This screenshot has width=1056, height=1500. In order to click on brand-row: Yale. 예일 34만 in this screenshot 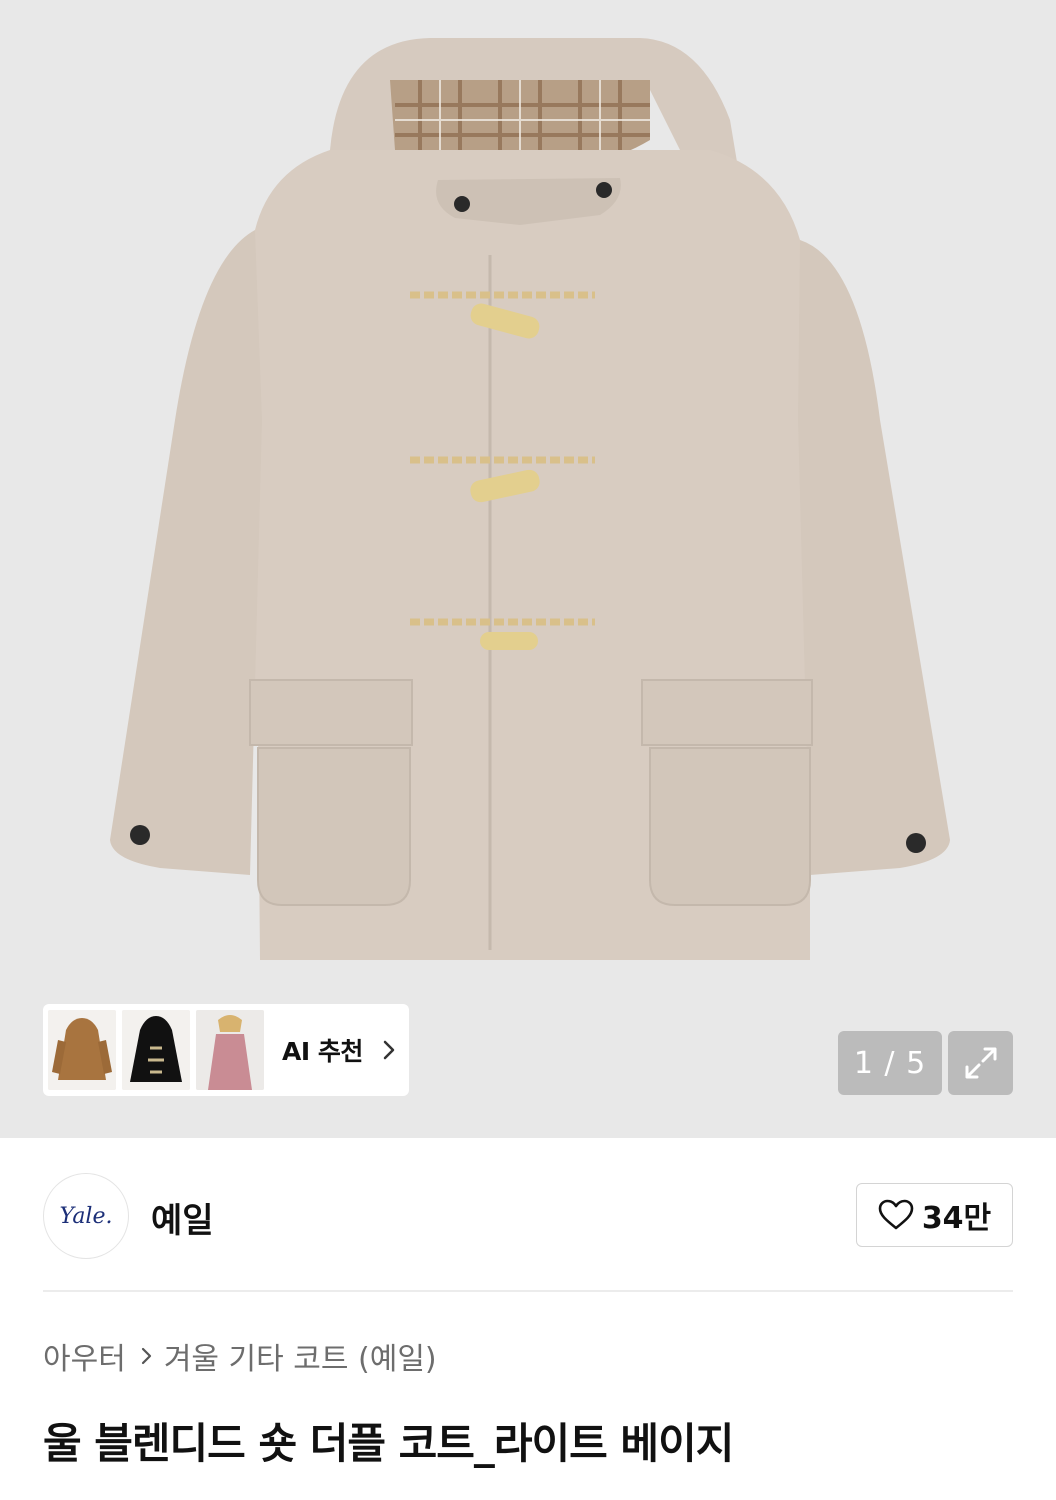, I will do `click(528, 1214)`.